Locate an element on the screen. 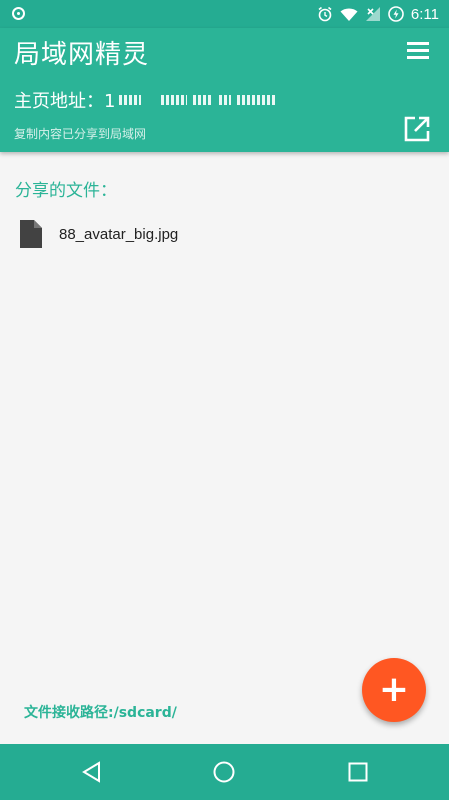  battery-icon is located at coordinates (396, 14).